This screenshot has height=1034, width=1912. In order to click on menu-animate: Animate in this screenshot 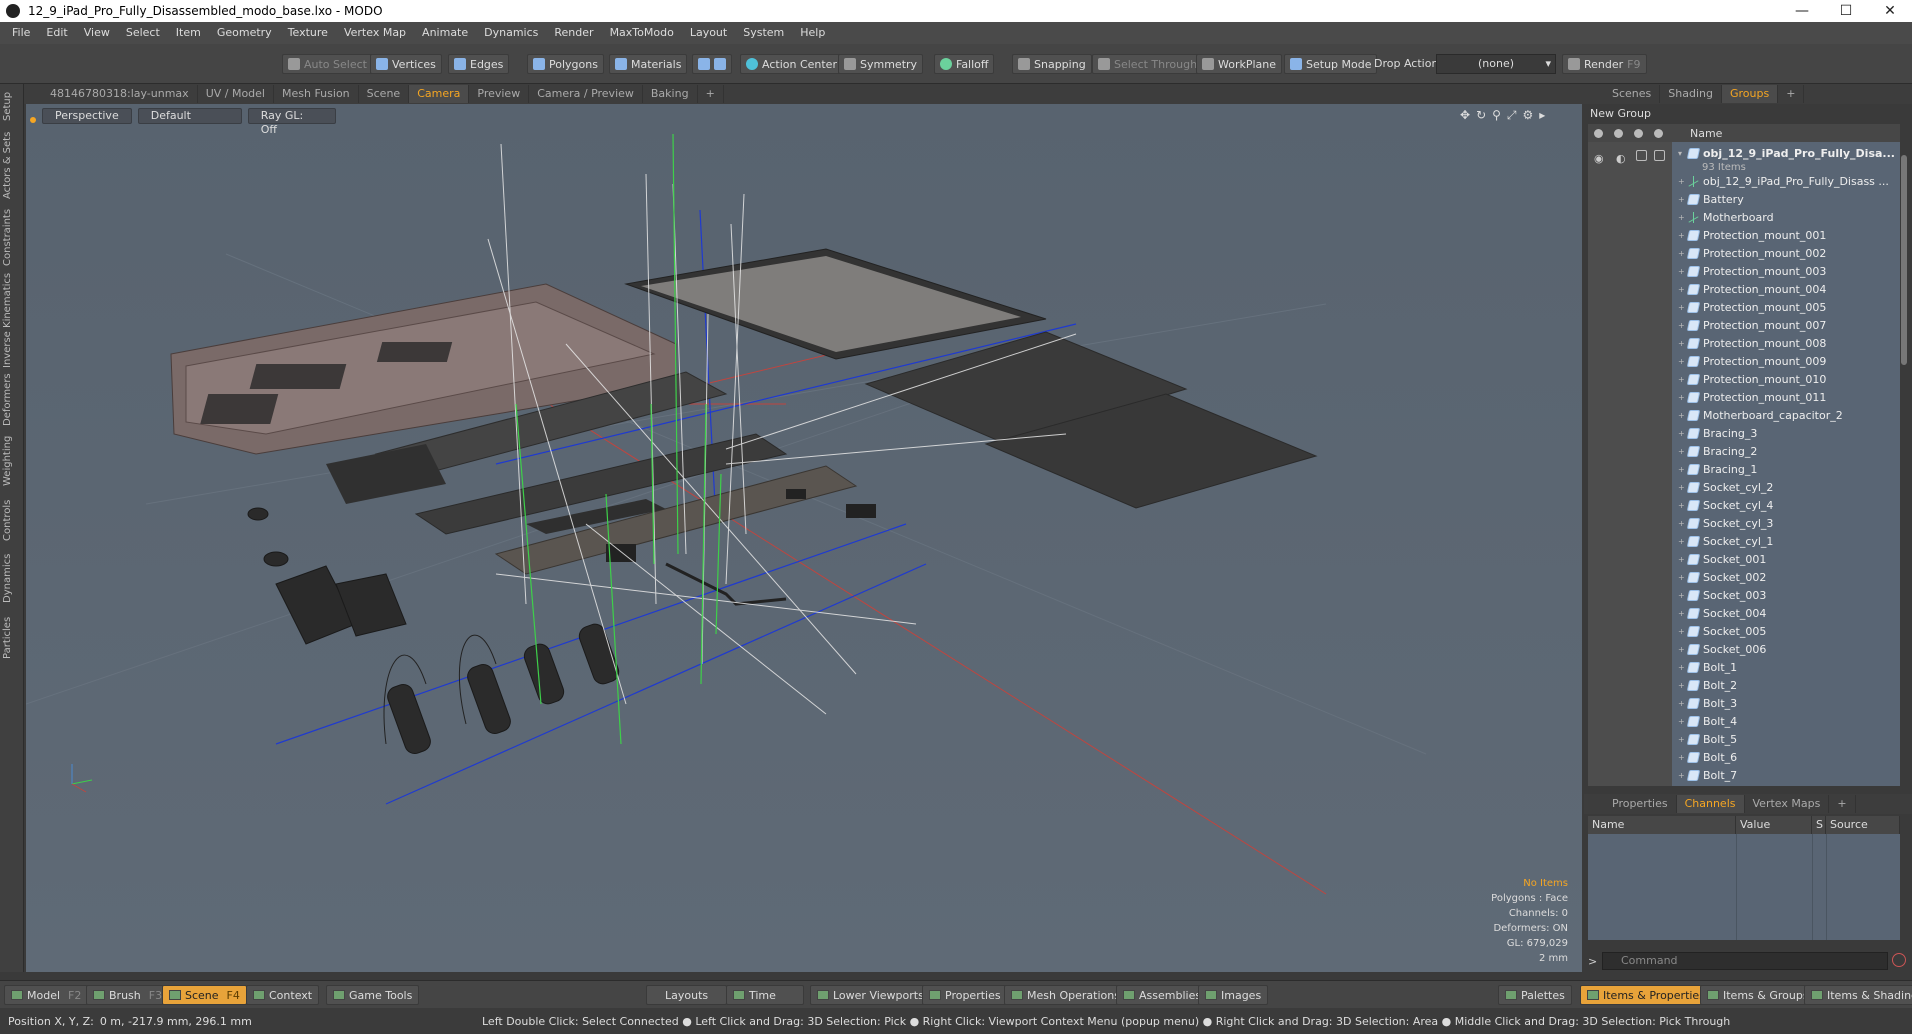, I will do `click(445, 33)`.